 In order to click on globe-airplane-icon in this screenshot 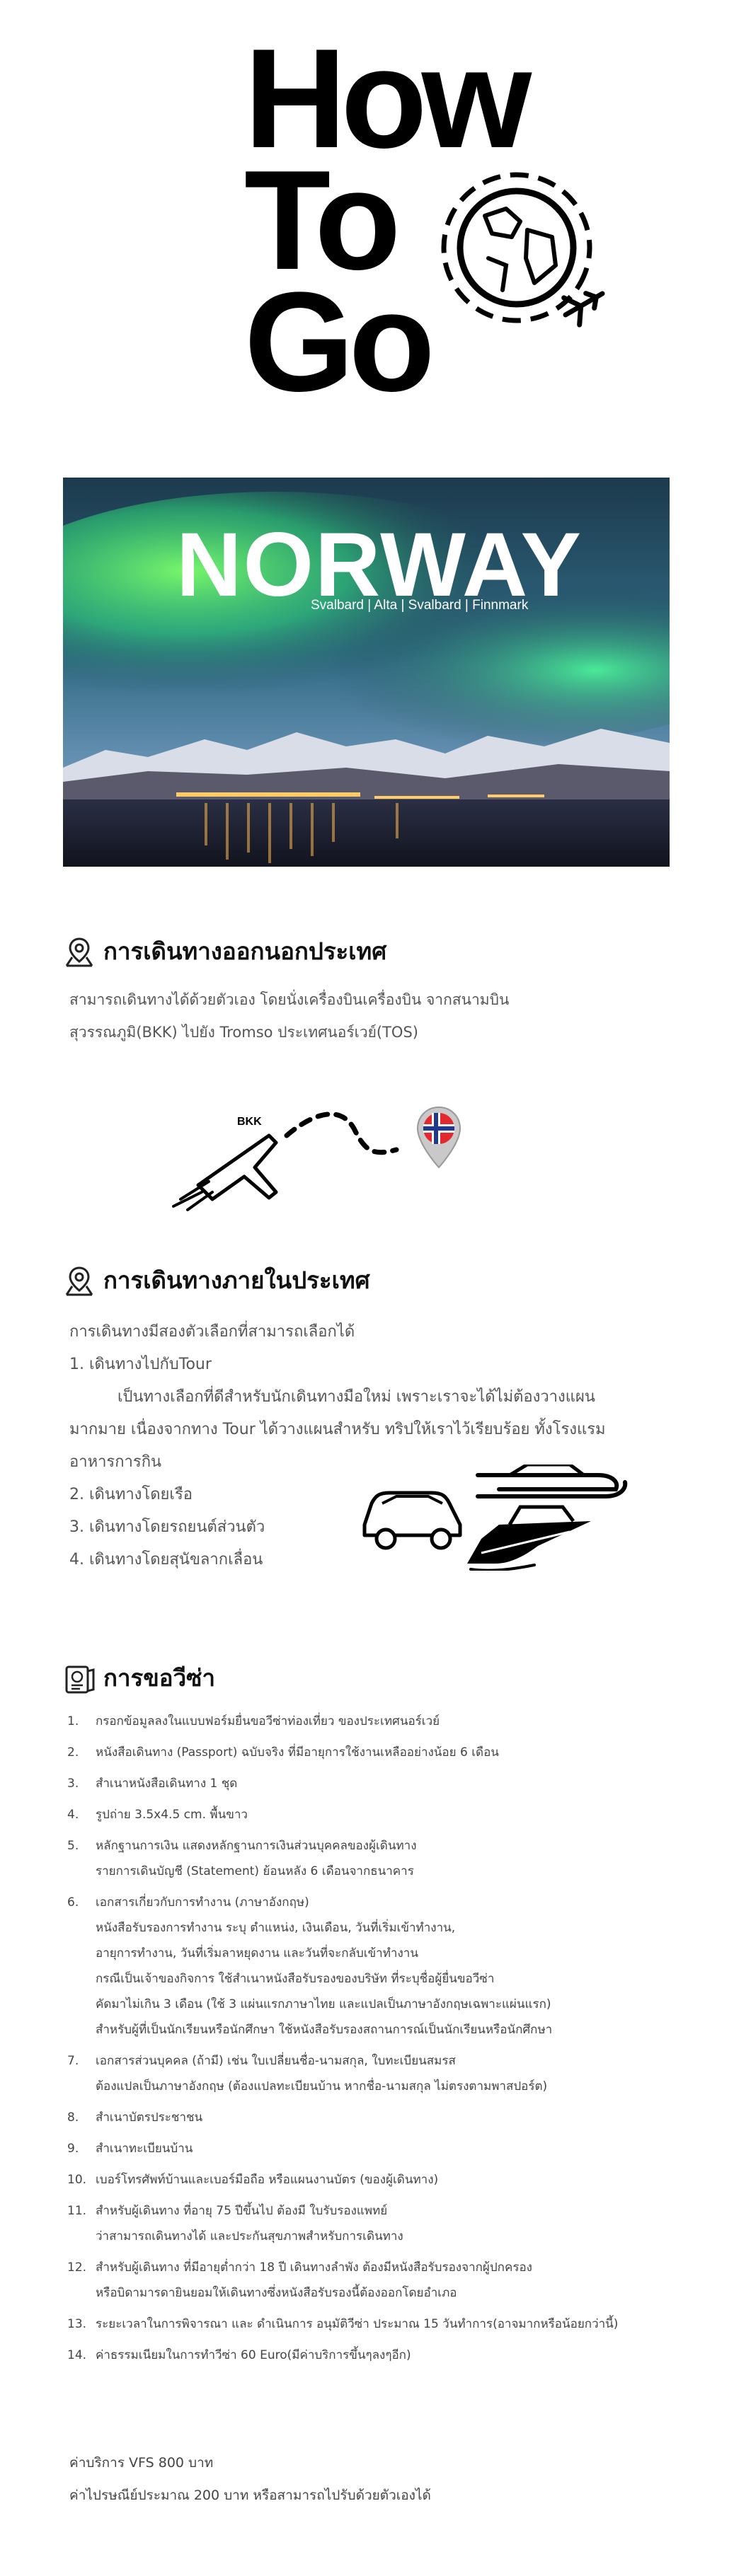, I will do `click(523, 250)`.